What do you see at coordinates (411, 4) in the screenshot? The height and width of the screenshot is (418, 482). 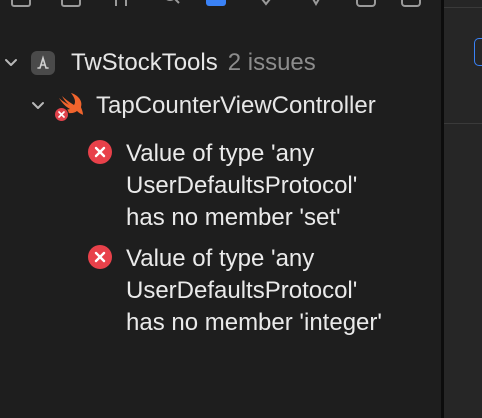 I see `report-navigator-icon` at bounding box center [411, 4].